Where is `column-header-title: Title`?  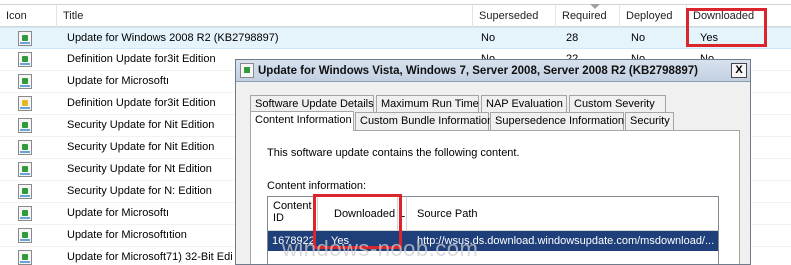
column-header-title: Title is located at coordinates (265, 16).